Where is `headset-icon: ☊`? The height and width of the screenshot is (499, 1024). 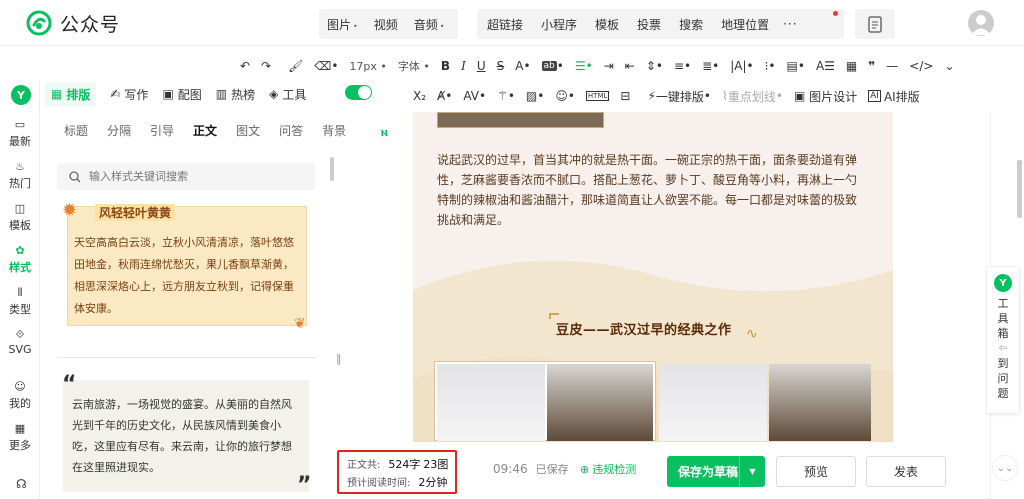 headset-icon: ☊ is located at coordinates (21, 484).